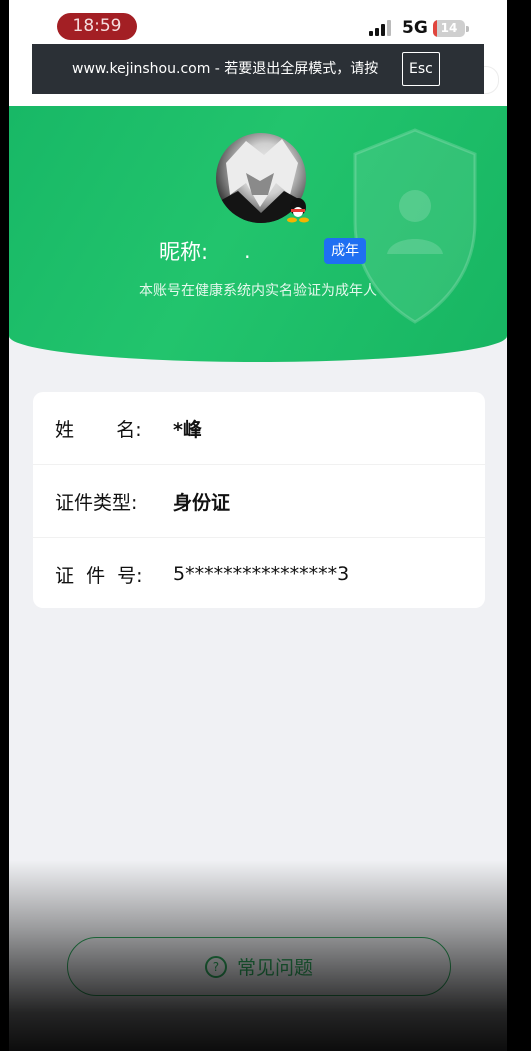 The width and height of the screenshot is (531, 1051). What do you see at coordinates (298, 210) in the screenshot?
I see `qq-icon` at bounding box center [298, 210].